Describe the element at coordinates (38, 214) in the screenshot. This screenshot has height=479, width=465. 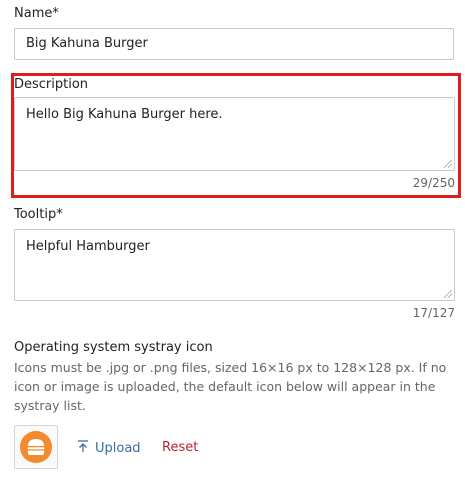
I see `tooltip-label: Tooltip*` at that location.